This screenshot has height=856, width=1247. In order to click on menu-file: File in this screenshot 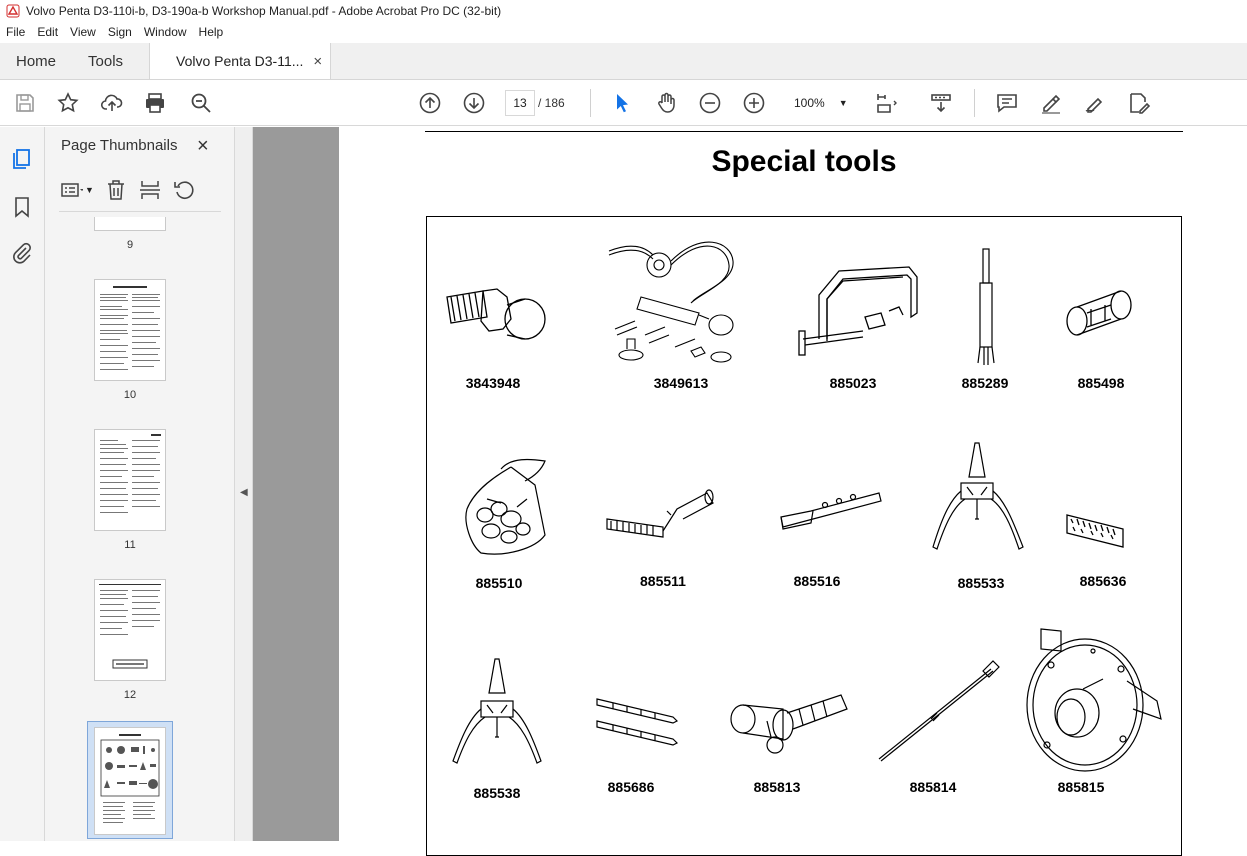, I will do `click(15, 32)`.